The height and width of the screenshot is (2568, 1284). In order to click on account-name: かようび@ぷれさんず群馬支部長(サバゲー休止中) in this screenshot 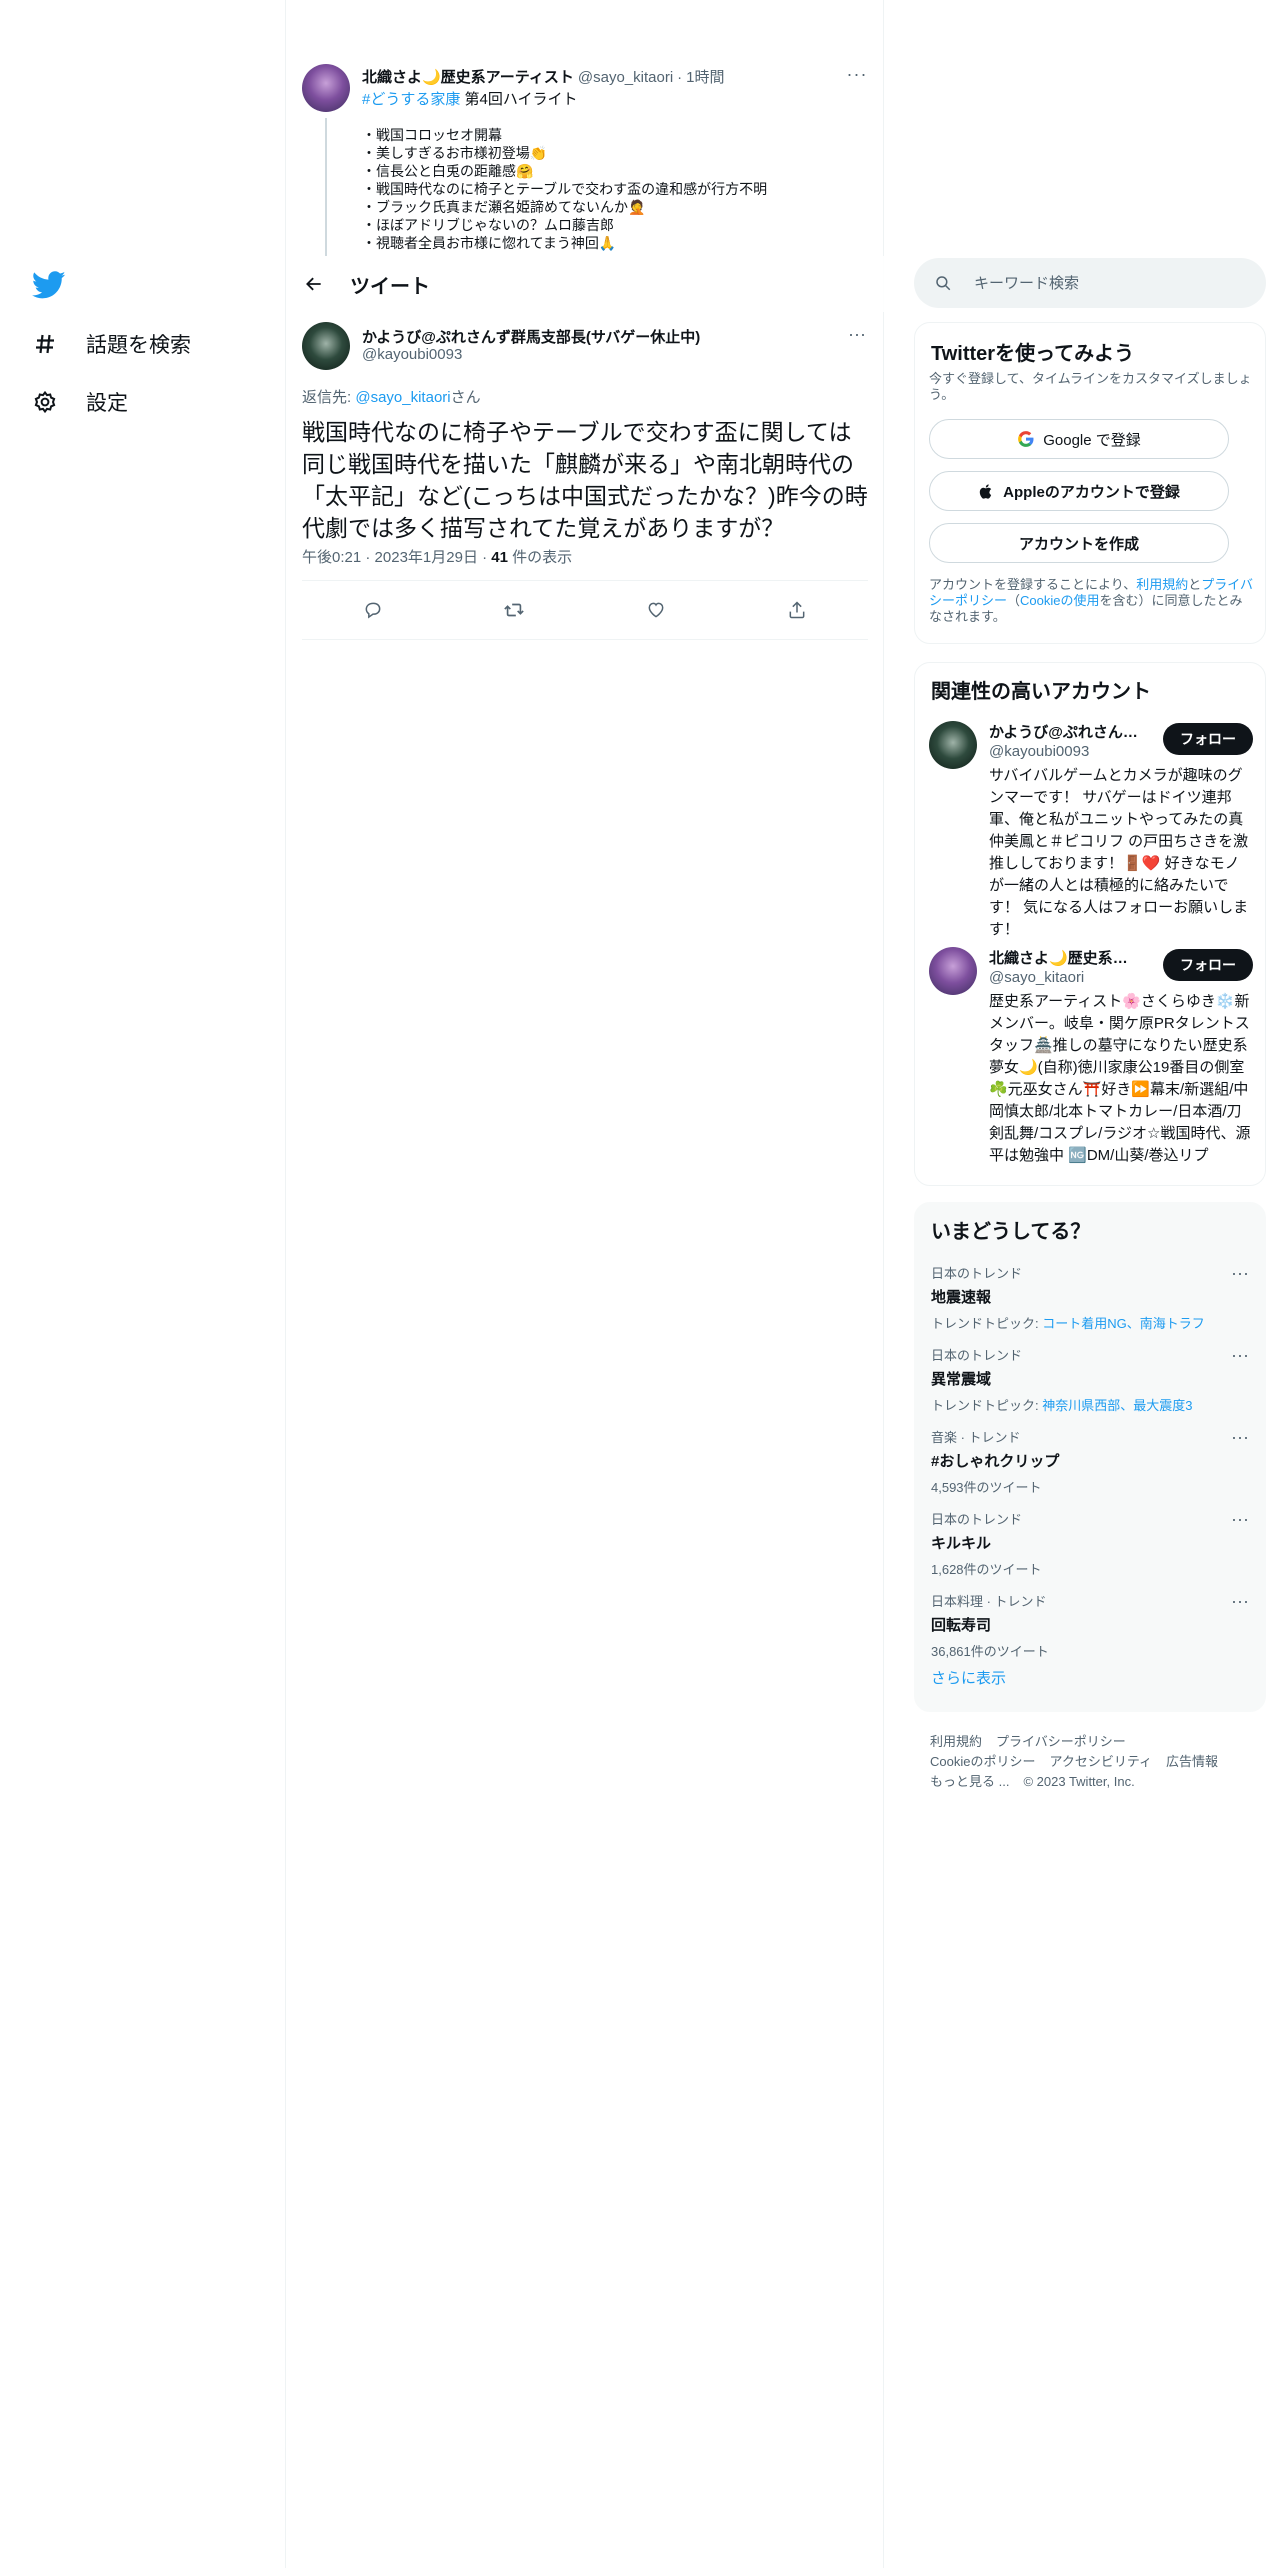, I will do `click(1064, 731)`.